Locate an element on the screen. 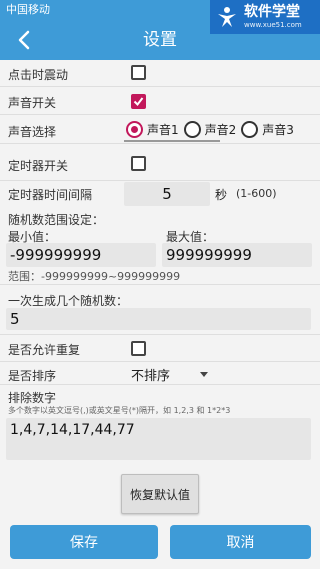  person-logo-icon is located at coordinates (227, 17).